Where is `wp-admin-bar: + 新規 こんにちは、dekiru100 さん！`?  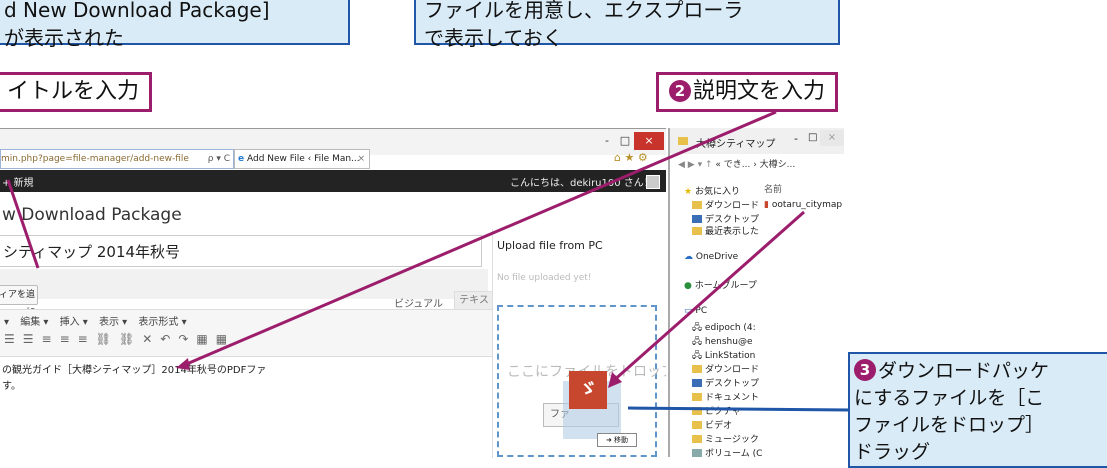 wp-admin-bar: + 新規 こんにちは、dekiru100 さん！ is located at coordinates (333, 181).